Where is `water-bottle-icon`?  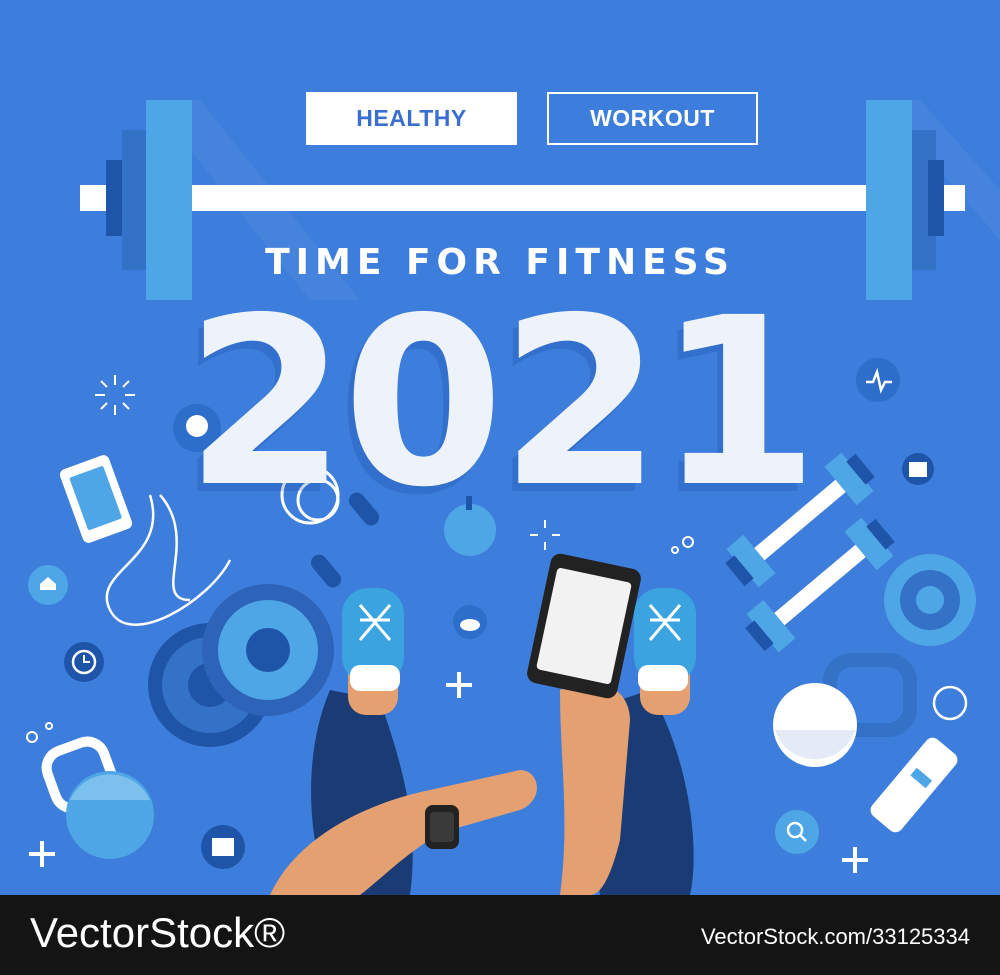 water-bottle-icon is located at coordinates (914, 785).